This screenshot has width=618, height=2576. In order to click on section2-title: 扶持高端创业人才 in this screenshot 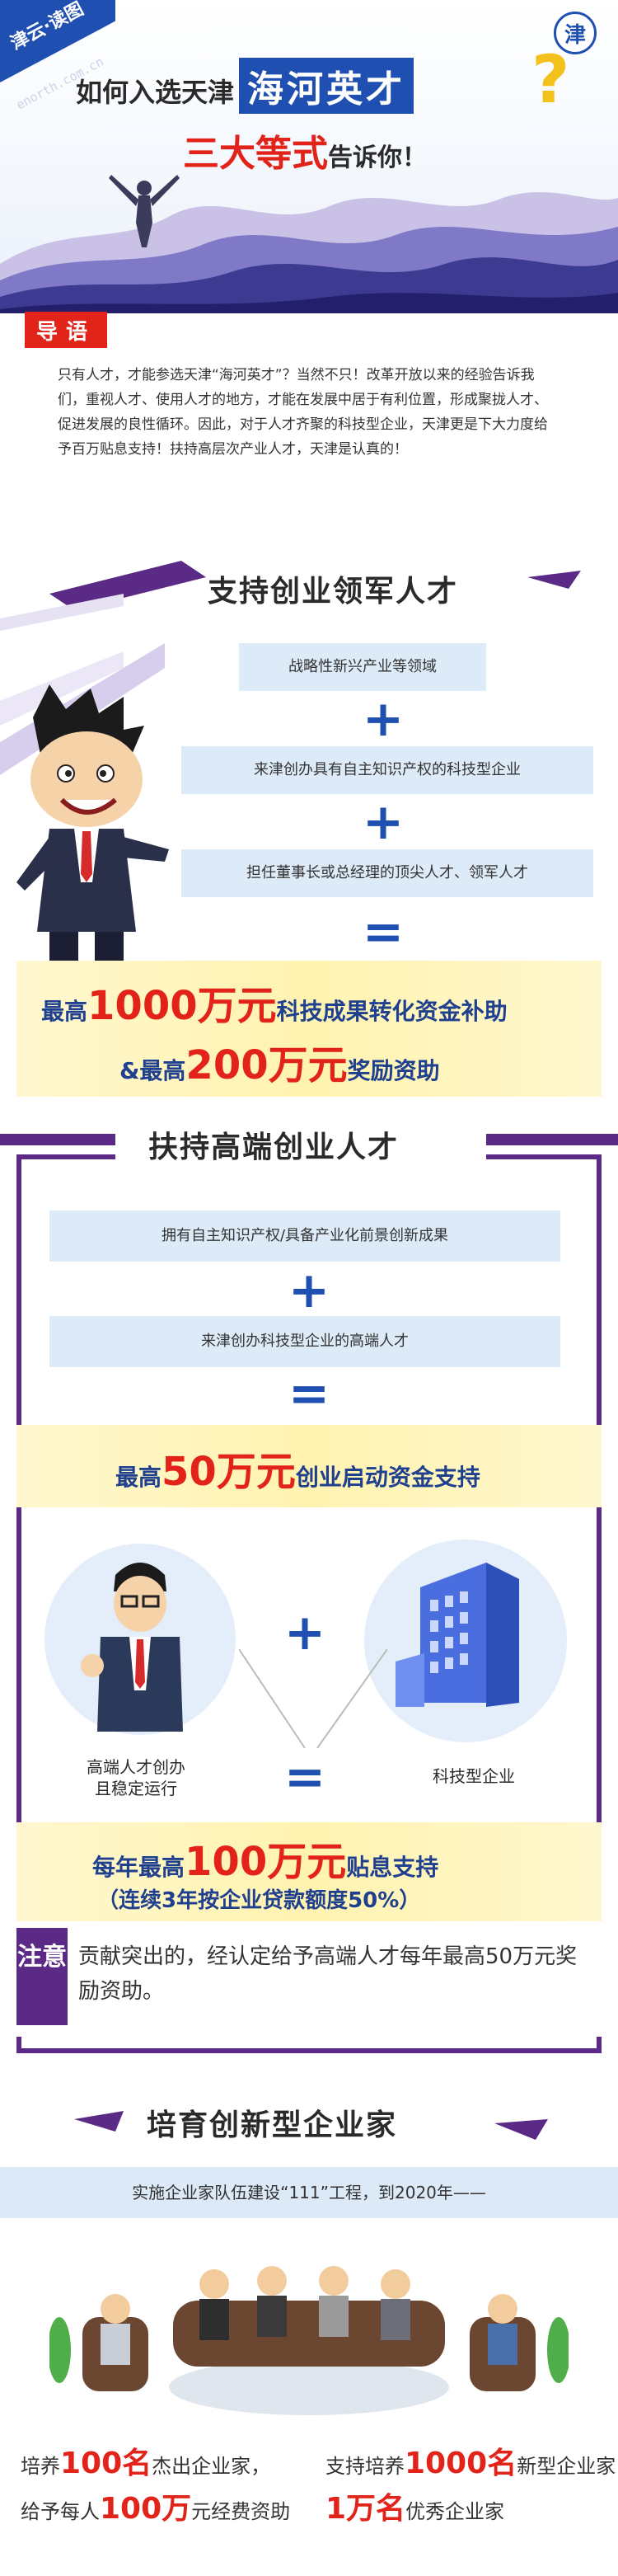, I will do `click(274, 1147)`.